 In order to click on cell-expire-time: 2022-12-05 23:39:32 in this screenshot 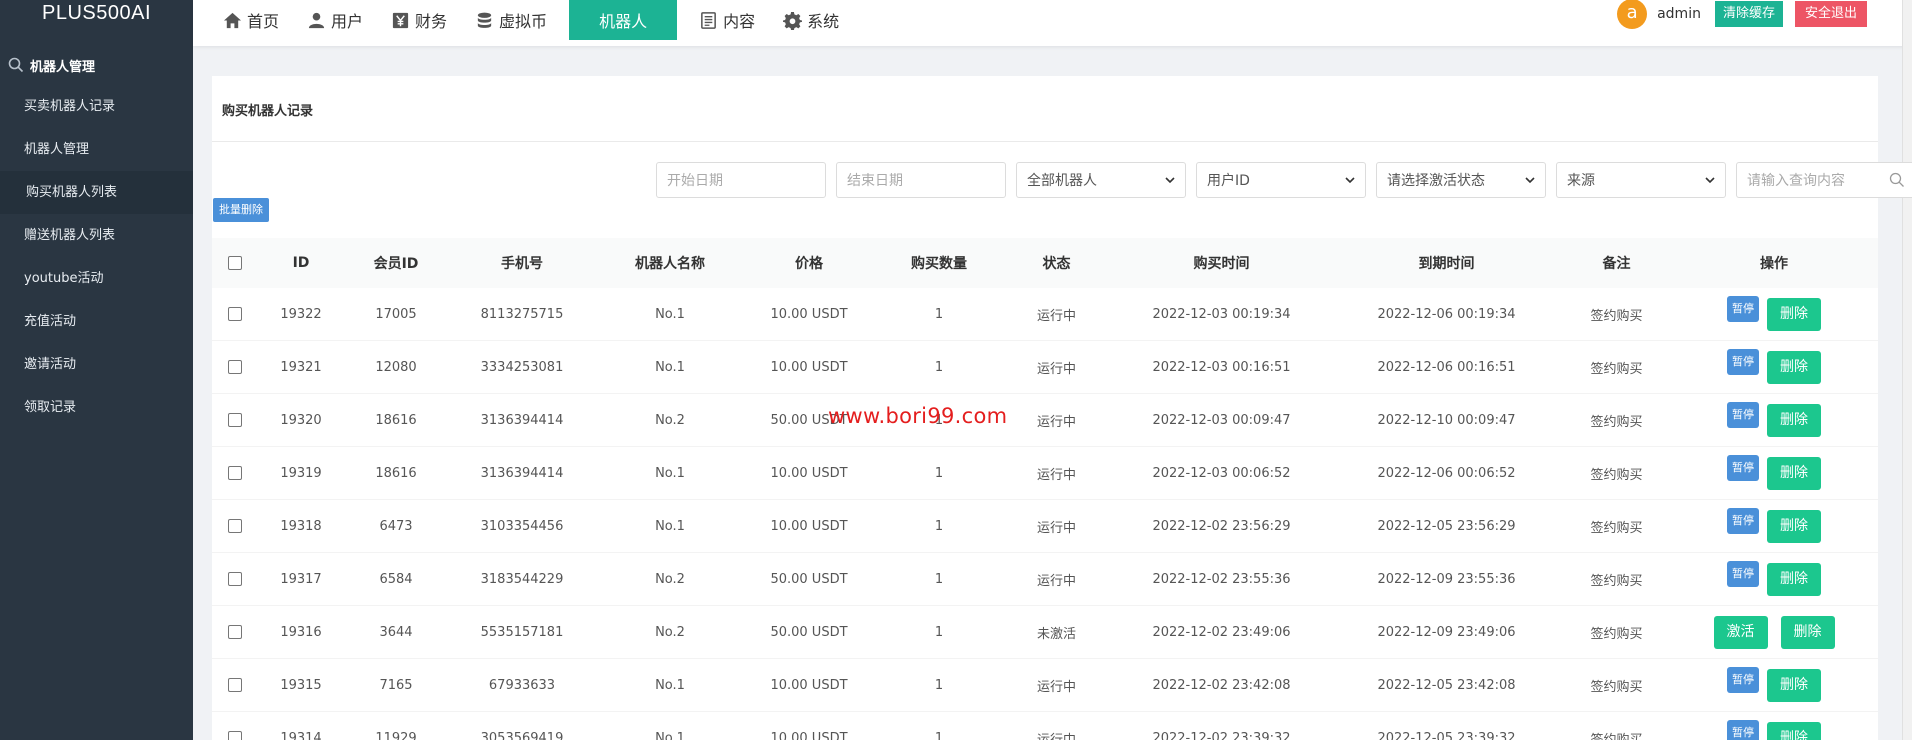, I will do `click(1446, 735)`.